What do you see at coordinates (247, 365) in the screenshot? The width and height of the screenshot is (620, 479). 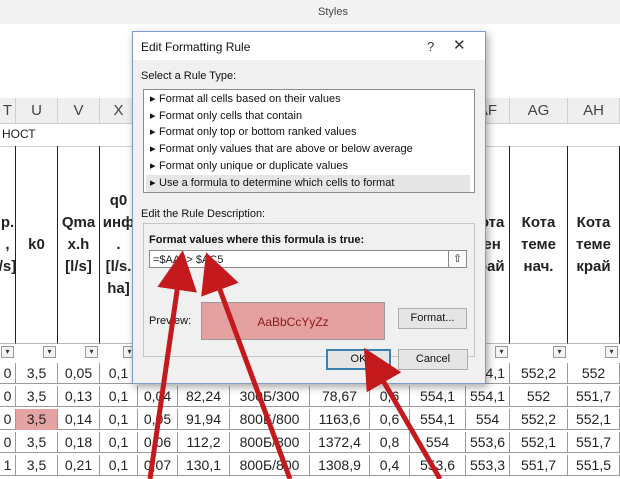 I see `arrow-to-ac5` at bounding box center [247, 365].